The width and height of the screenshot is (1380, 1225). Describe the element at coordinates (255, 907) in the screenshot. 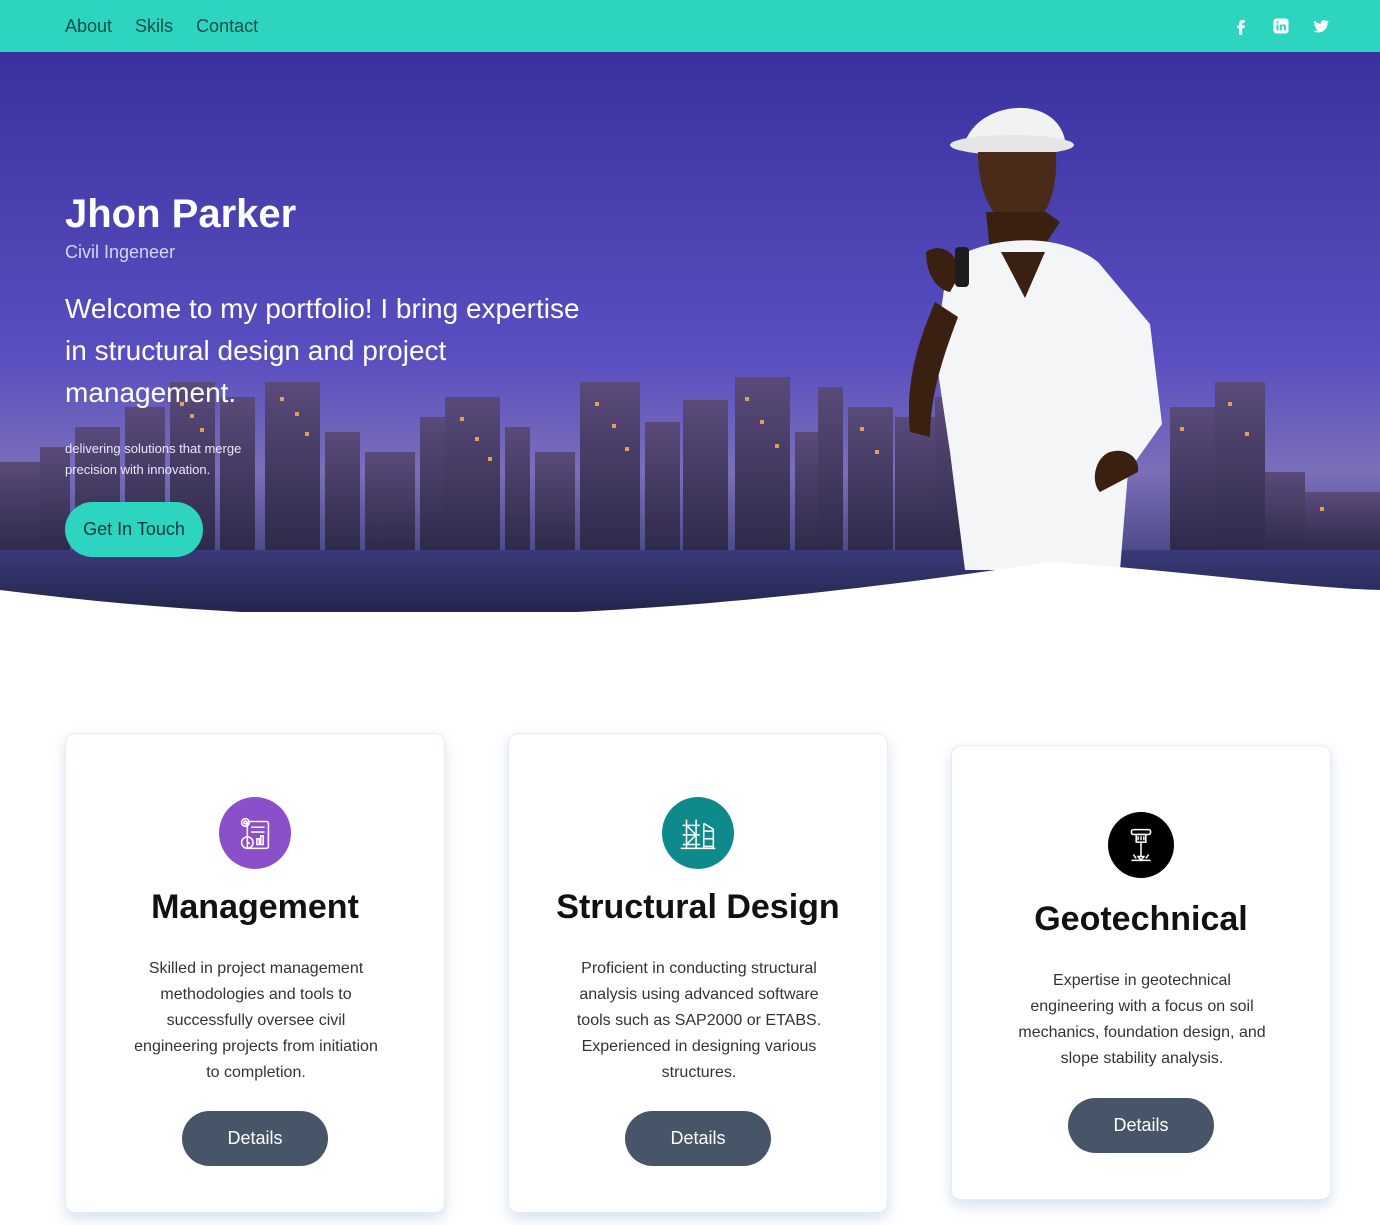

I see `card-title: Management` at that location.